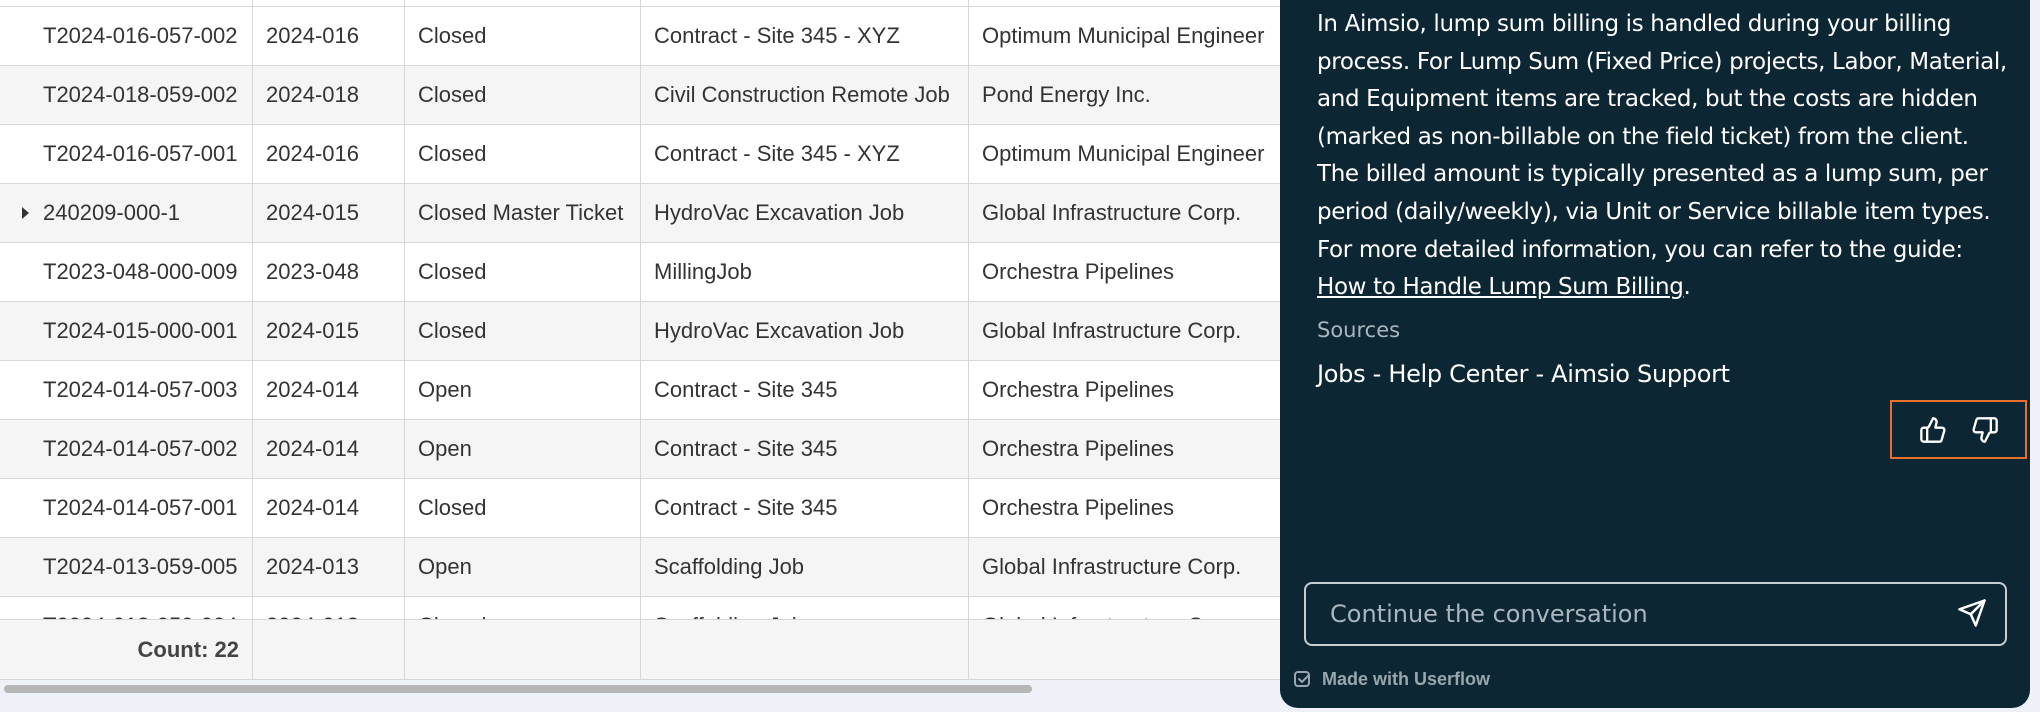  I want to click on ticket-cell: T2024-014-057-003, so click(126, 390).